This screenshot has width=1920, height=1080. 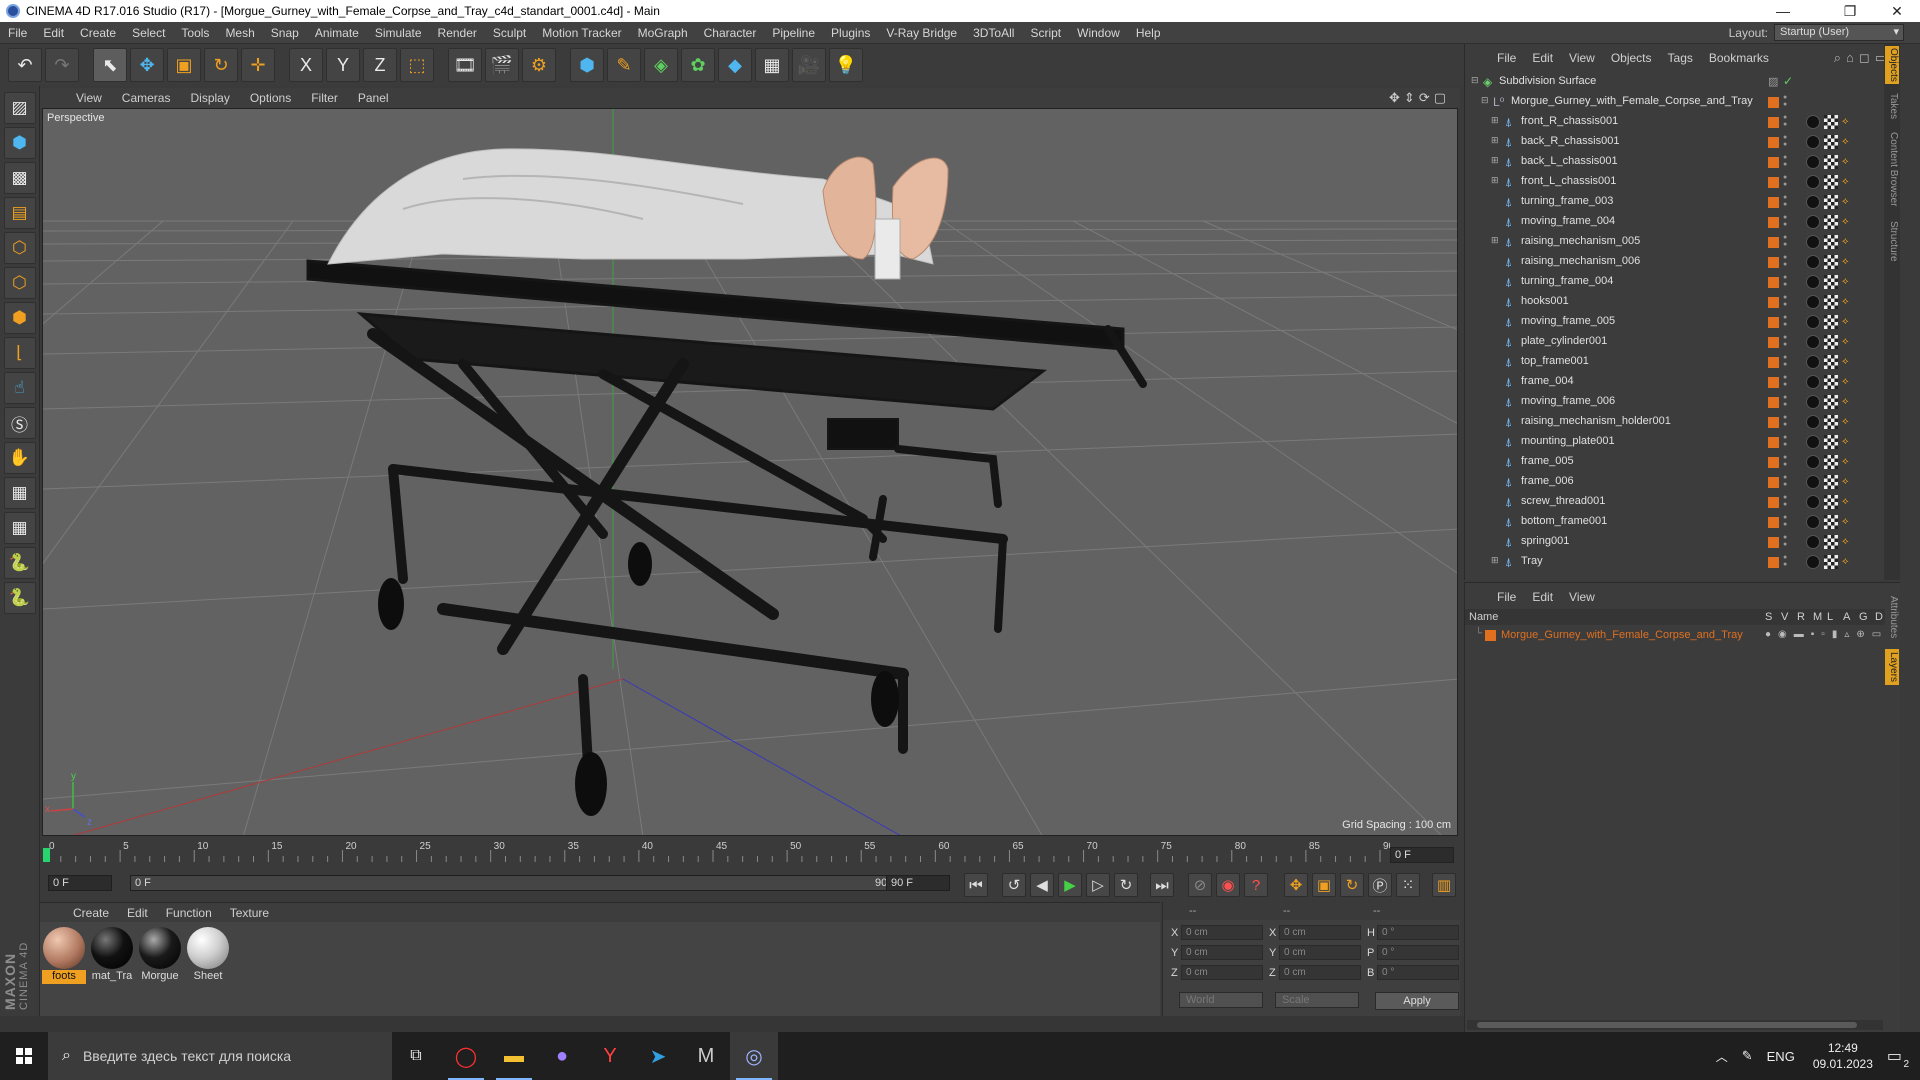 What do you see at coordinates (53, 33) in the screenshot?
I see `menu-edit: Edit` at bounding box center [53, 33].